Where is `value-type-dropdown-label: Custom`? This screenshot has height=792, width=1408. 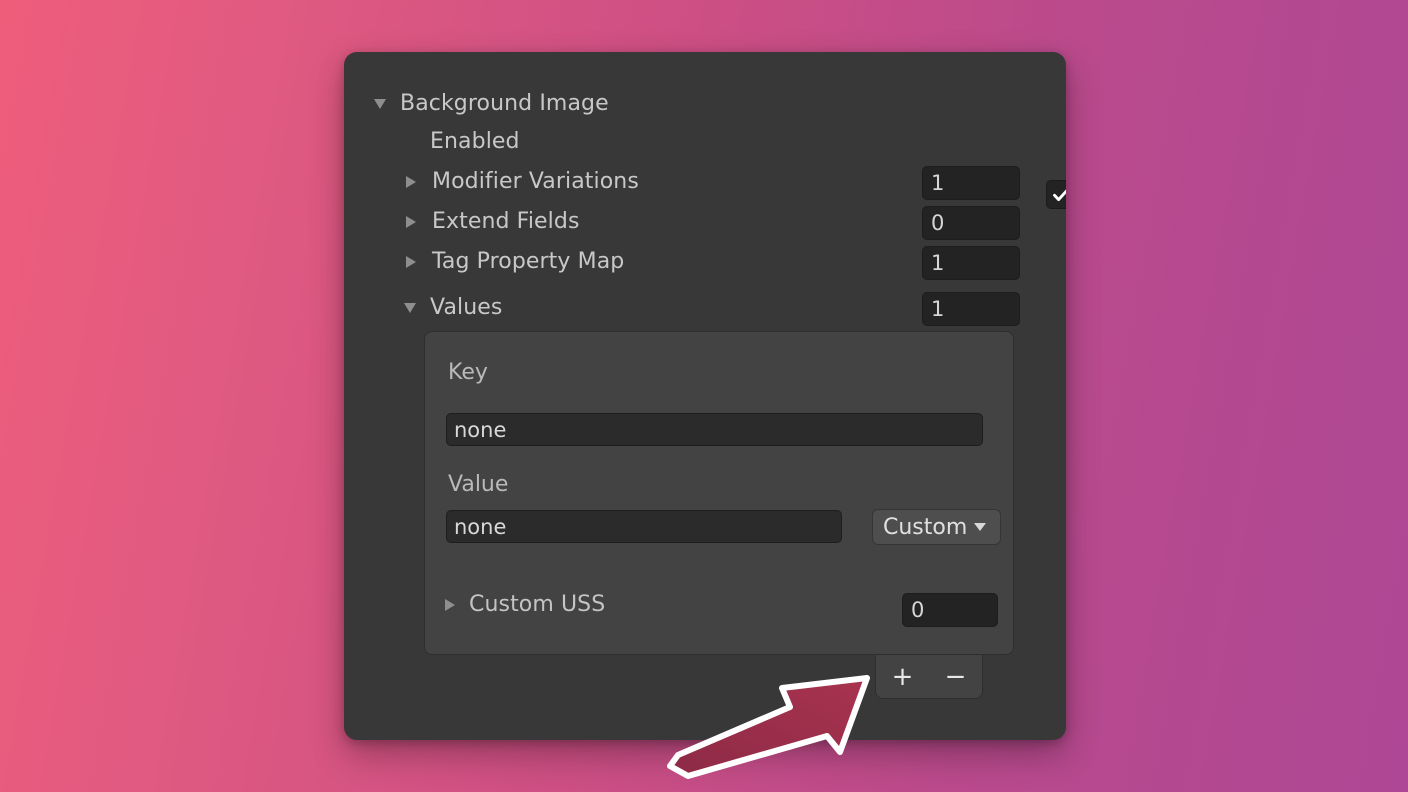 value-type-dropdown-label: Custom is located at coordinates (925, 527).